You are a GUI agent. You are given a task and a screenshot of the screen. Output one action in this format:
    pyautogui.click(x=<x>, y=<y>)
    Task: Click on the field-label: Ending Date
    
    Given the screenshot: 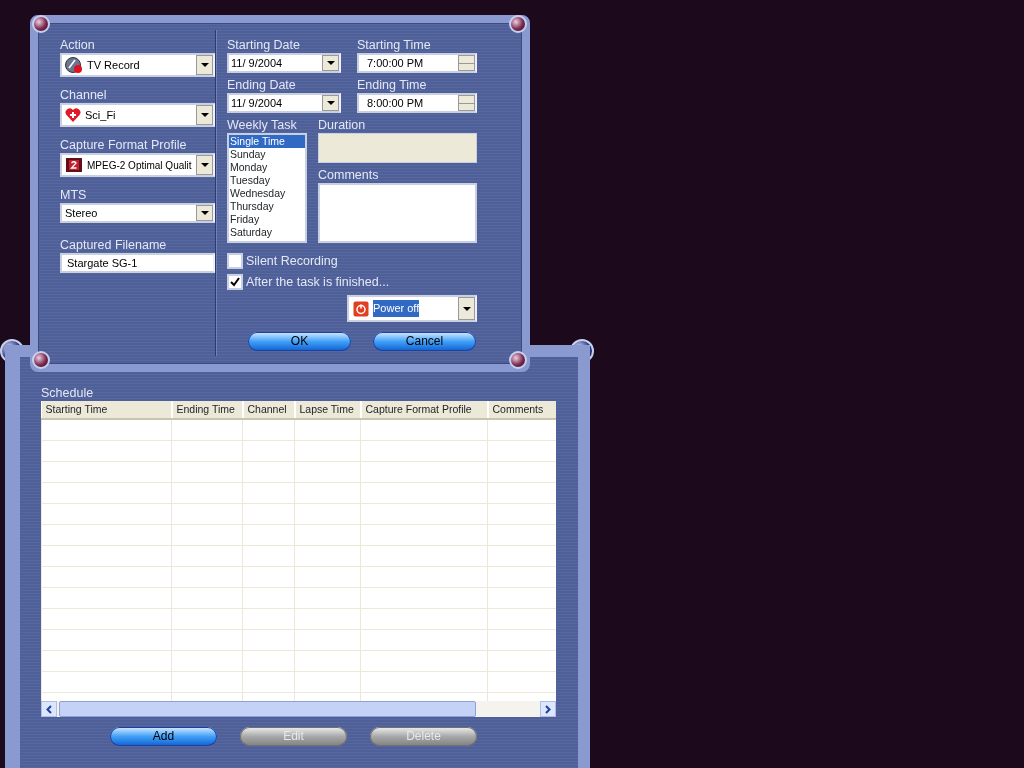 What is the action you would take?
    pyautogui.click(x=262, y=85)
    